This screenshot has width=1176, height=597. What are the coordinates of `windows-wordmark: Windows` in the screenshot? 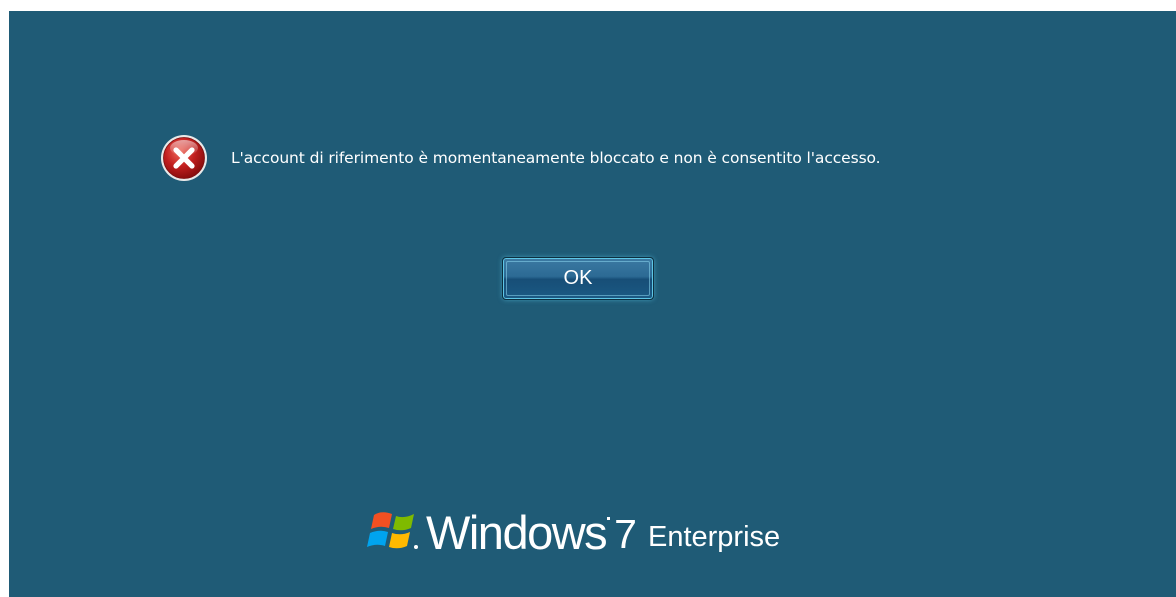 It's located at (517, 532).